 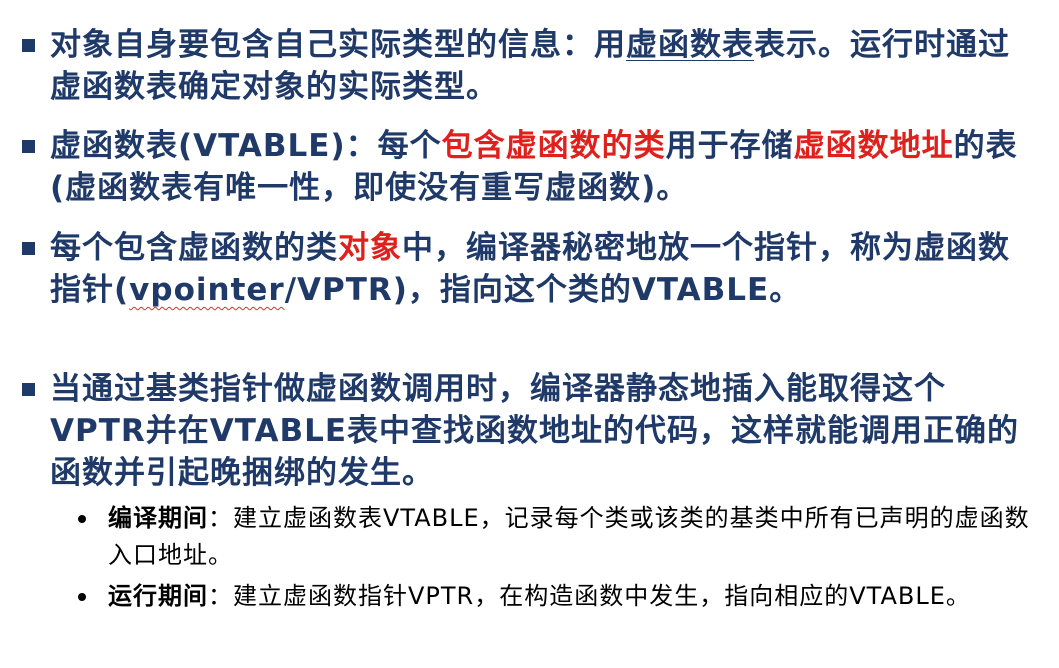 I want to click on bullet-text-segment: /VPTR)，指向这个类的VTABLE。, so click(x=543, y=290).